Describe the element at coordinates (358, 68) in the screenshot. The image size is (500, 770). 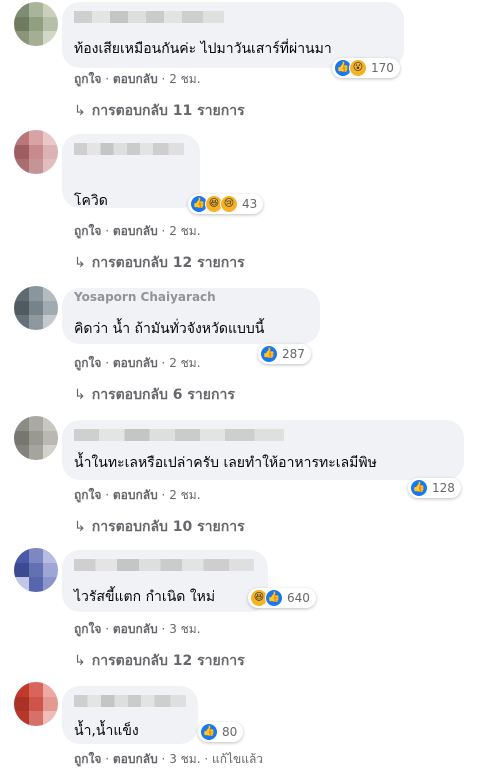
I see `wow-reaction-icon: 😮` at that location.